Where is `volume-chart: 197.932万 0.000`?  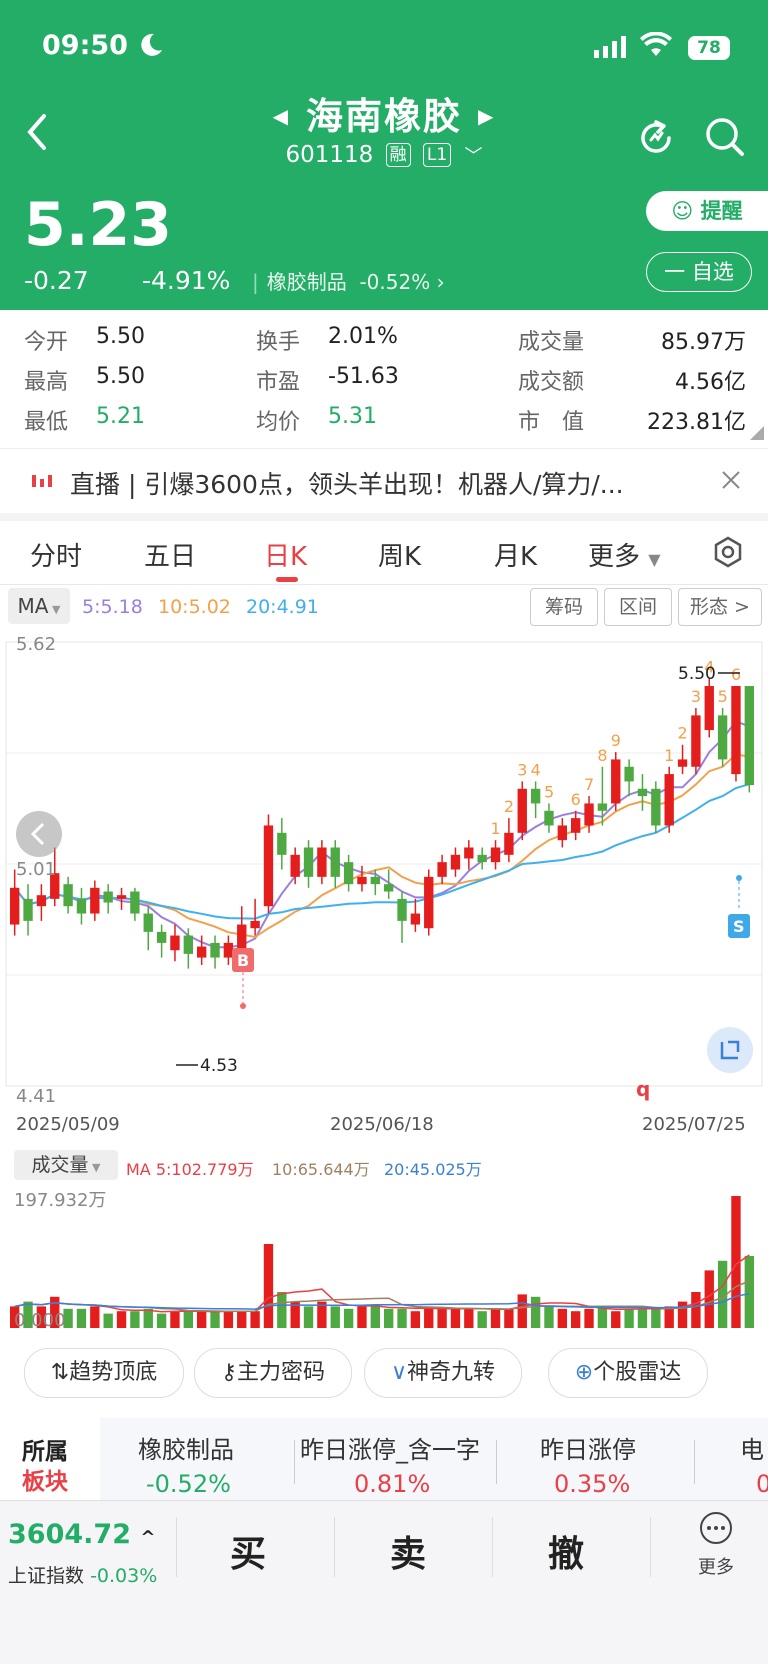
volume-chart: 197.932万 0.000 is located at coordinates (384, 1259).